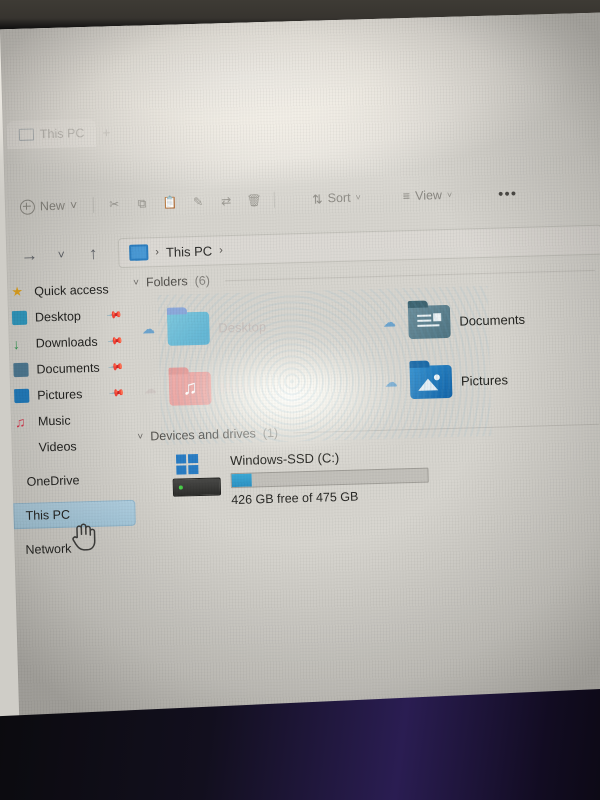 The width and height of the screenshot is (600, 800). Describe the element at coordinates (406, 196) in the screenshot. I see `view-layout-icon: ≡` at that location.